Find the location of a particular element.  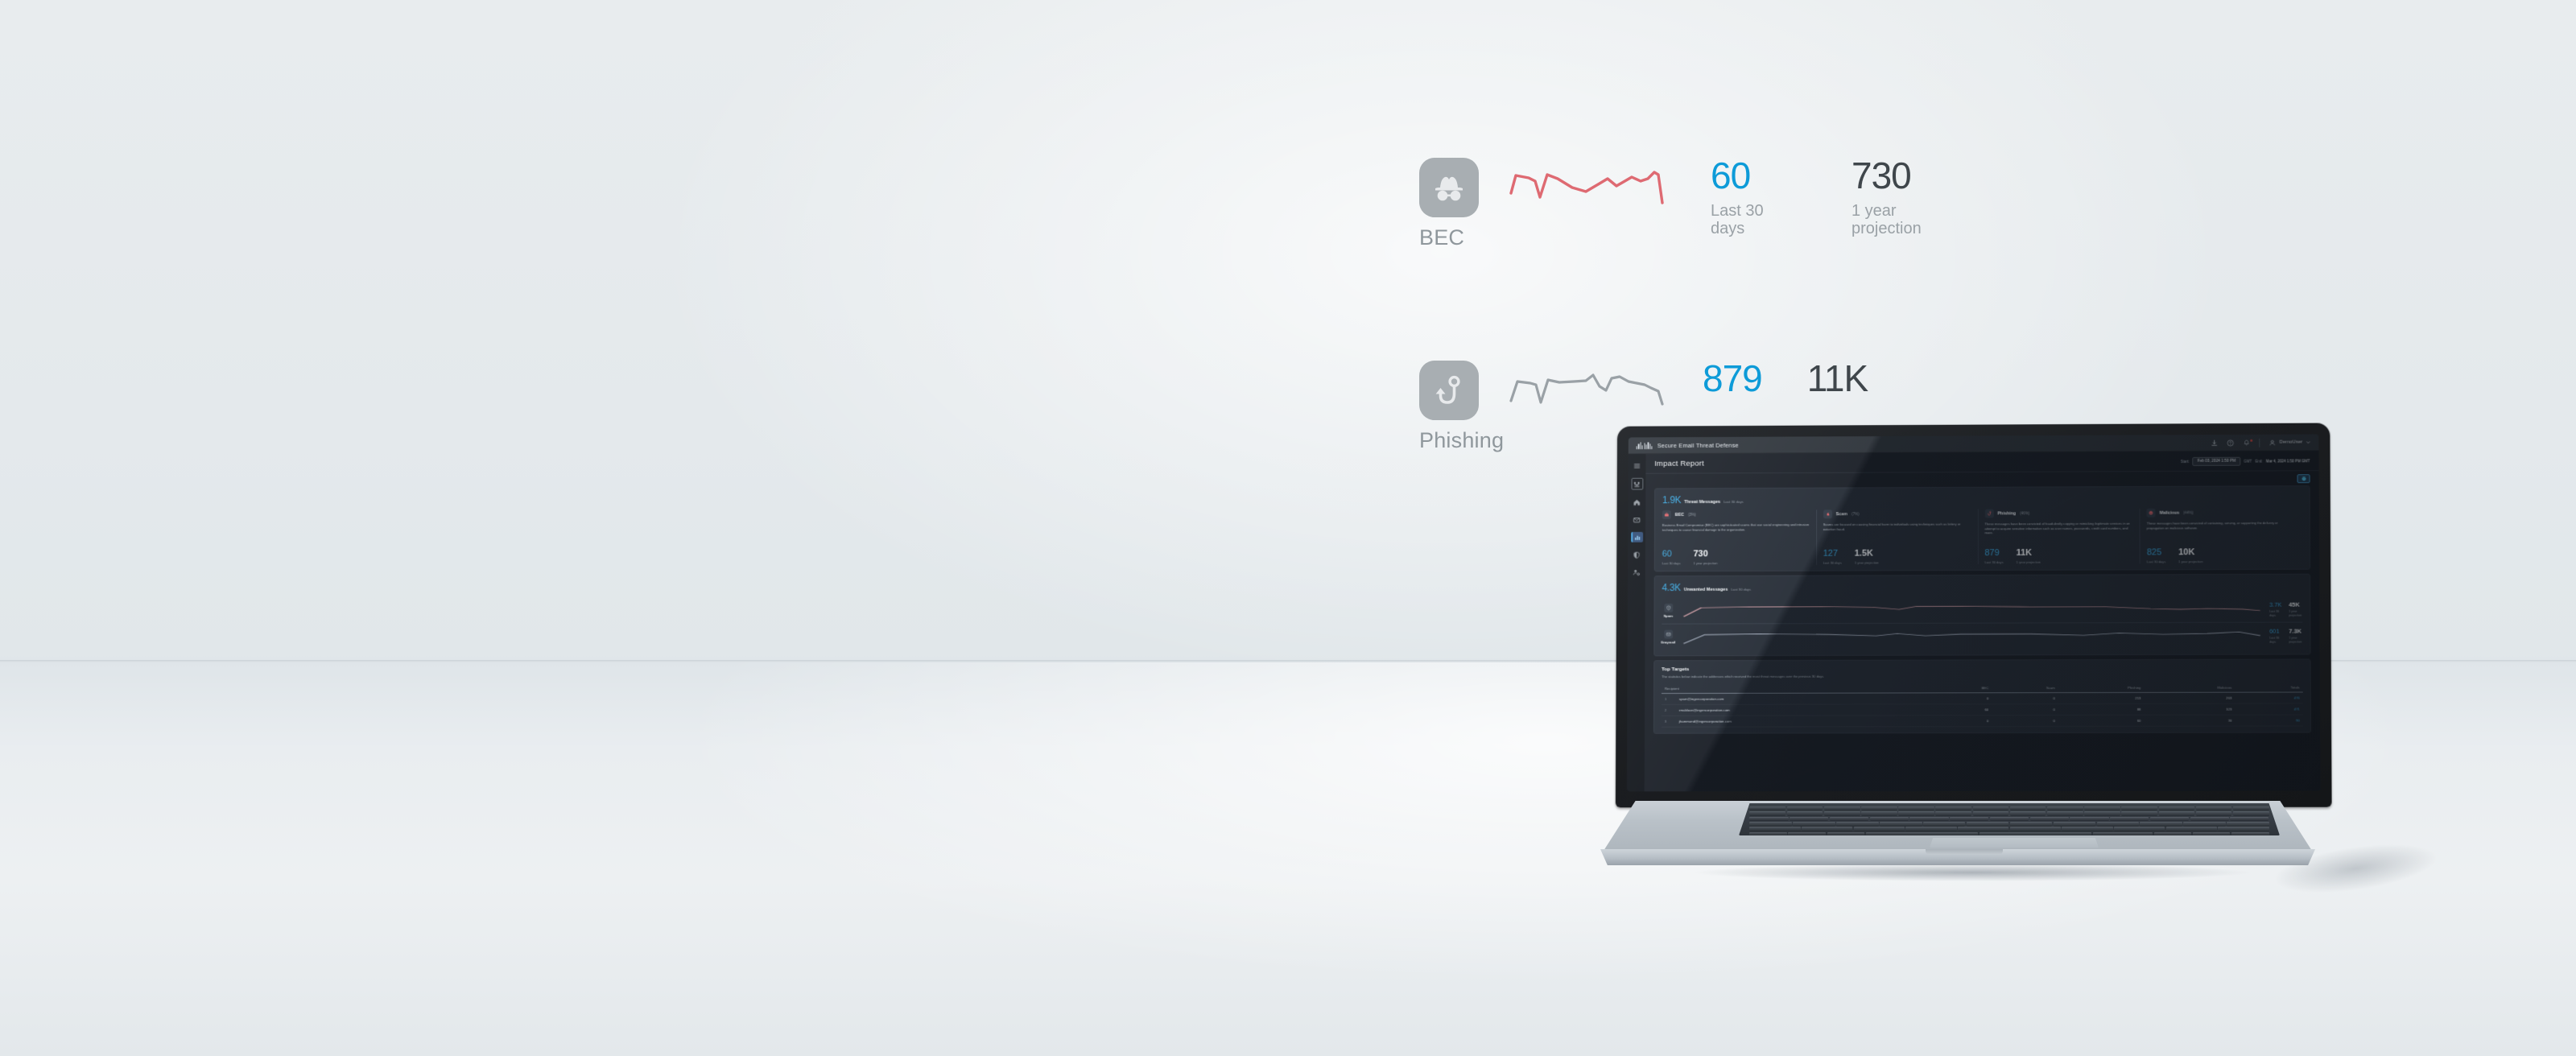

column-header-totals: Totals is located at coordinates (2269, 688).